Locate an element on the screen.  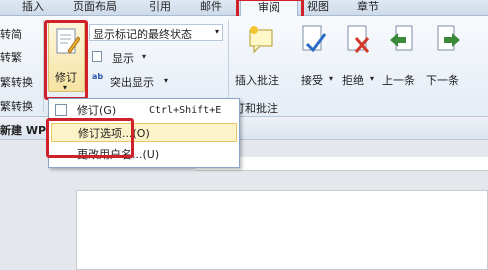
show-markup-button: 显示 ▾ is located at coordinates (122, 57).